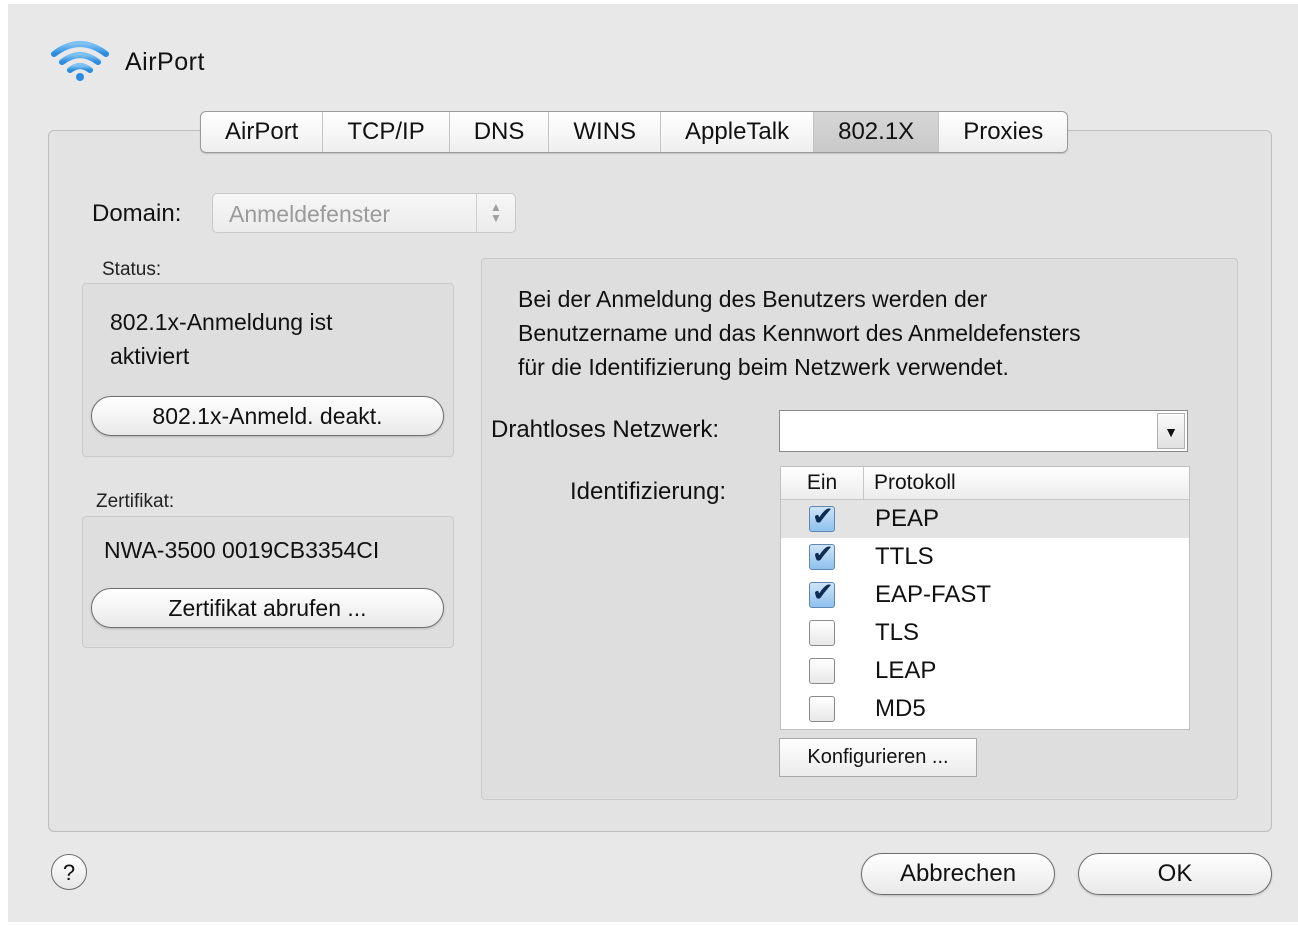  Describe the element at coordinates (904, 556) in the screenshot. I see `protocol-name: TTLS` at that location.